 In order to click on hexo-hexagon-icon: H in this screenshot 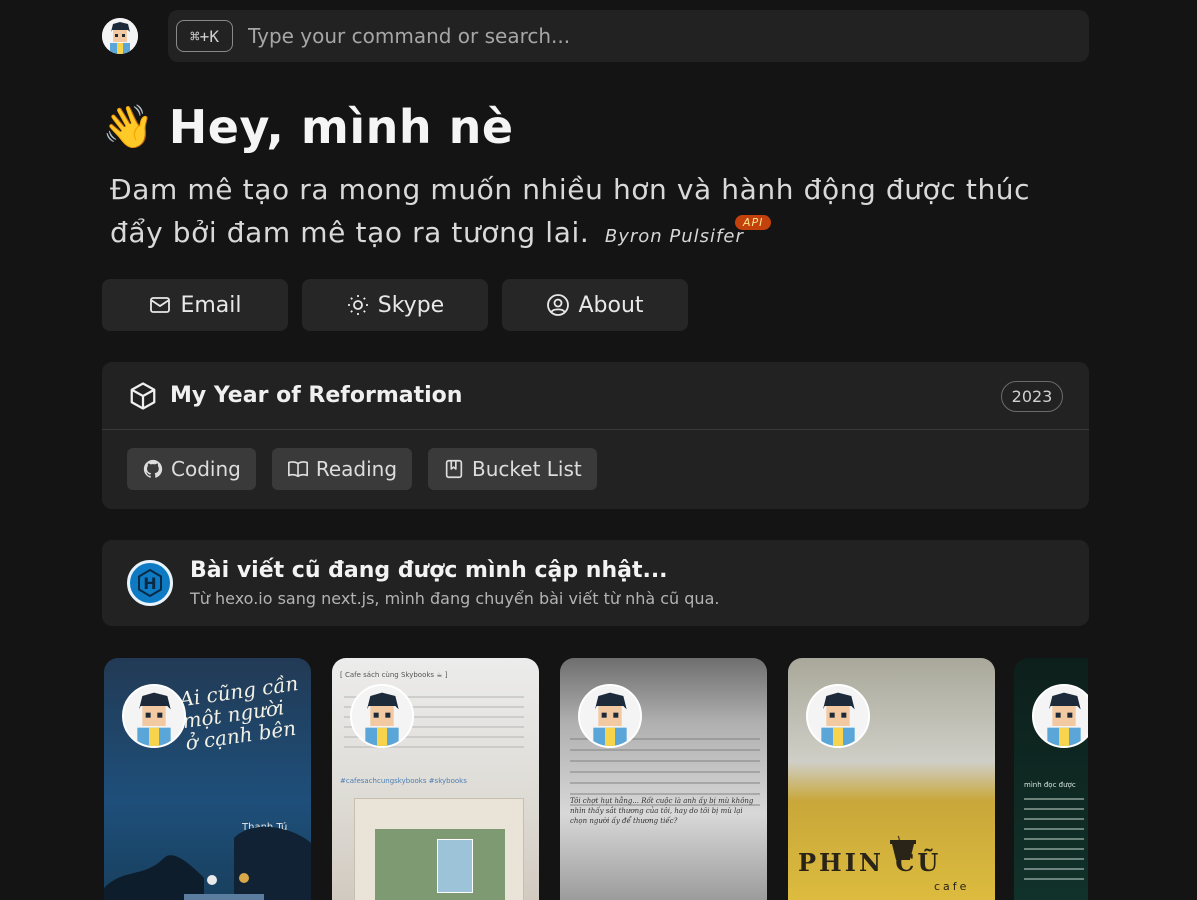, I will do `click(150, 583)`.